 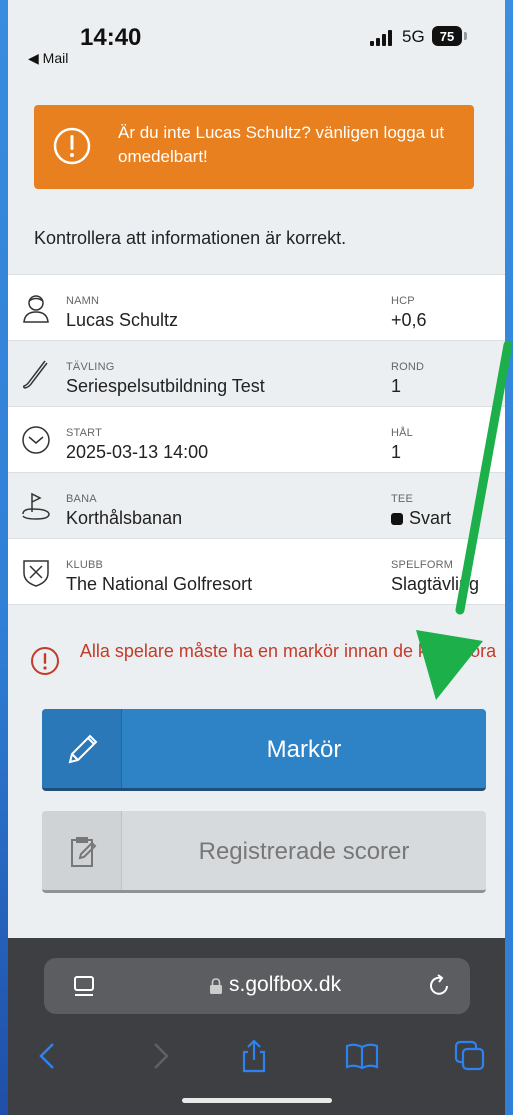 I want to click on forward-icon, so click(x=160, y=1056).